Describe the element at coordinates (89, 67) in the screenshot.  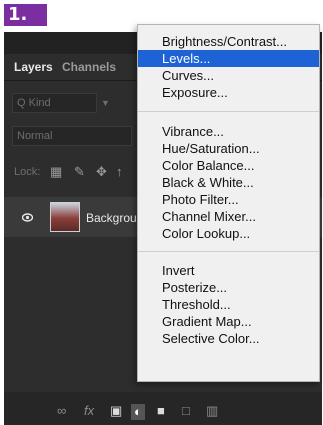
I see `tab-channels: Channels` at that location.